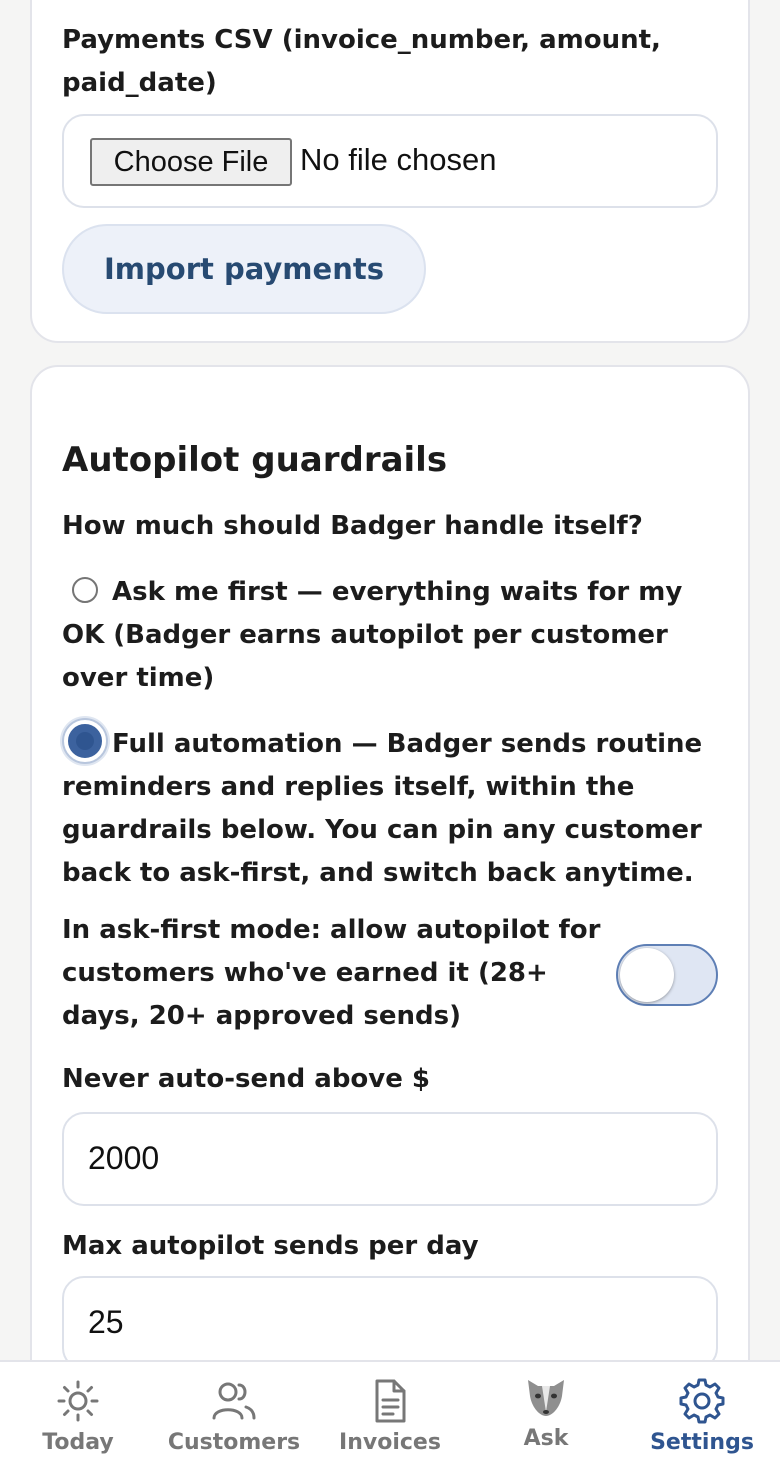 The width and height of the screenshot is (780, 1480). What do you see at coordinates (191, 162) in the screenshot?
I see `choose-file-button: Choose File` at bounding box center [191, 162].